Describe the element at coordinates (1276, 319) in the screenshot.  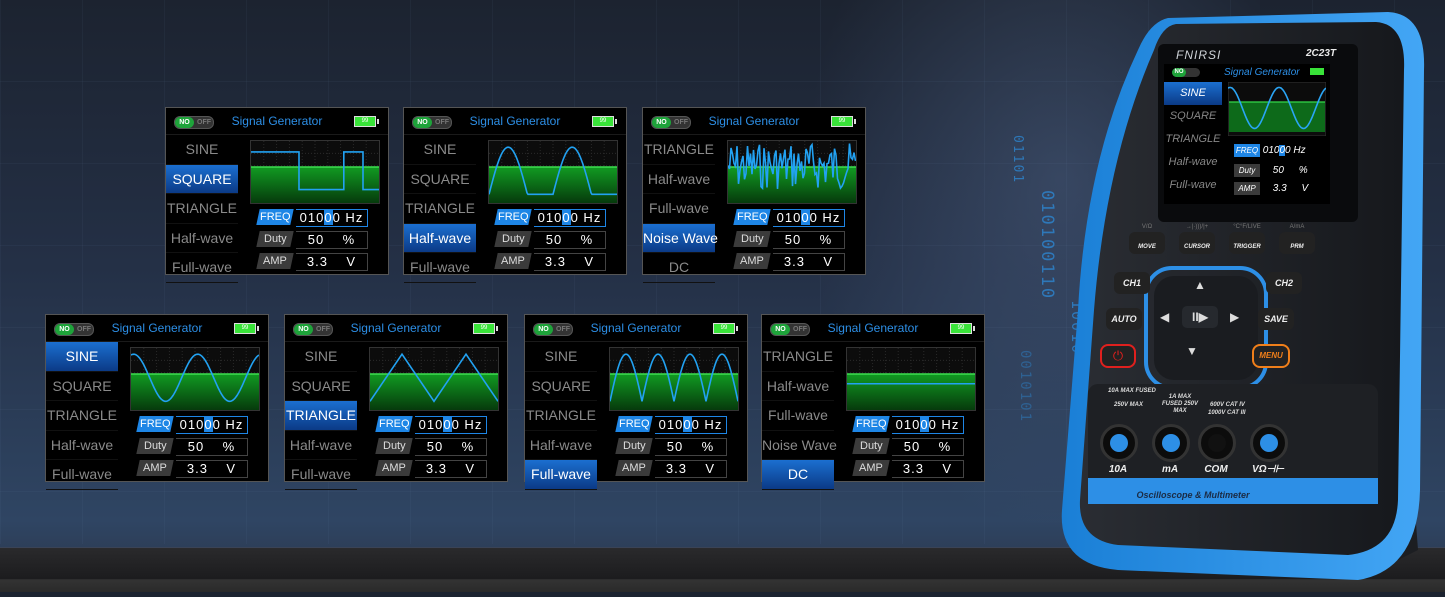
I see `save-button: SAVE` at that location.